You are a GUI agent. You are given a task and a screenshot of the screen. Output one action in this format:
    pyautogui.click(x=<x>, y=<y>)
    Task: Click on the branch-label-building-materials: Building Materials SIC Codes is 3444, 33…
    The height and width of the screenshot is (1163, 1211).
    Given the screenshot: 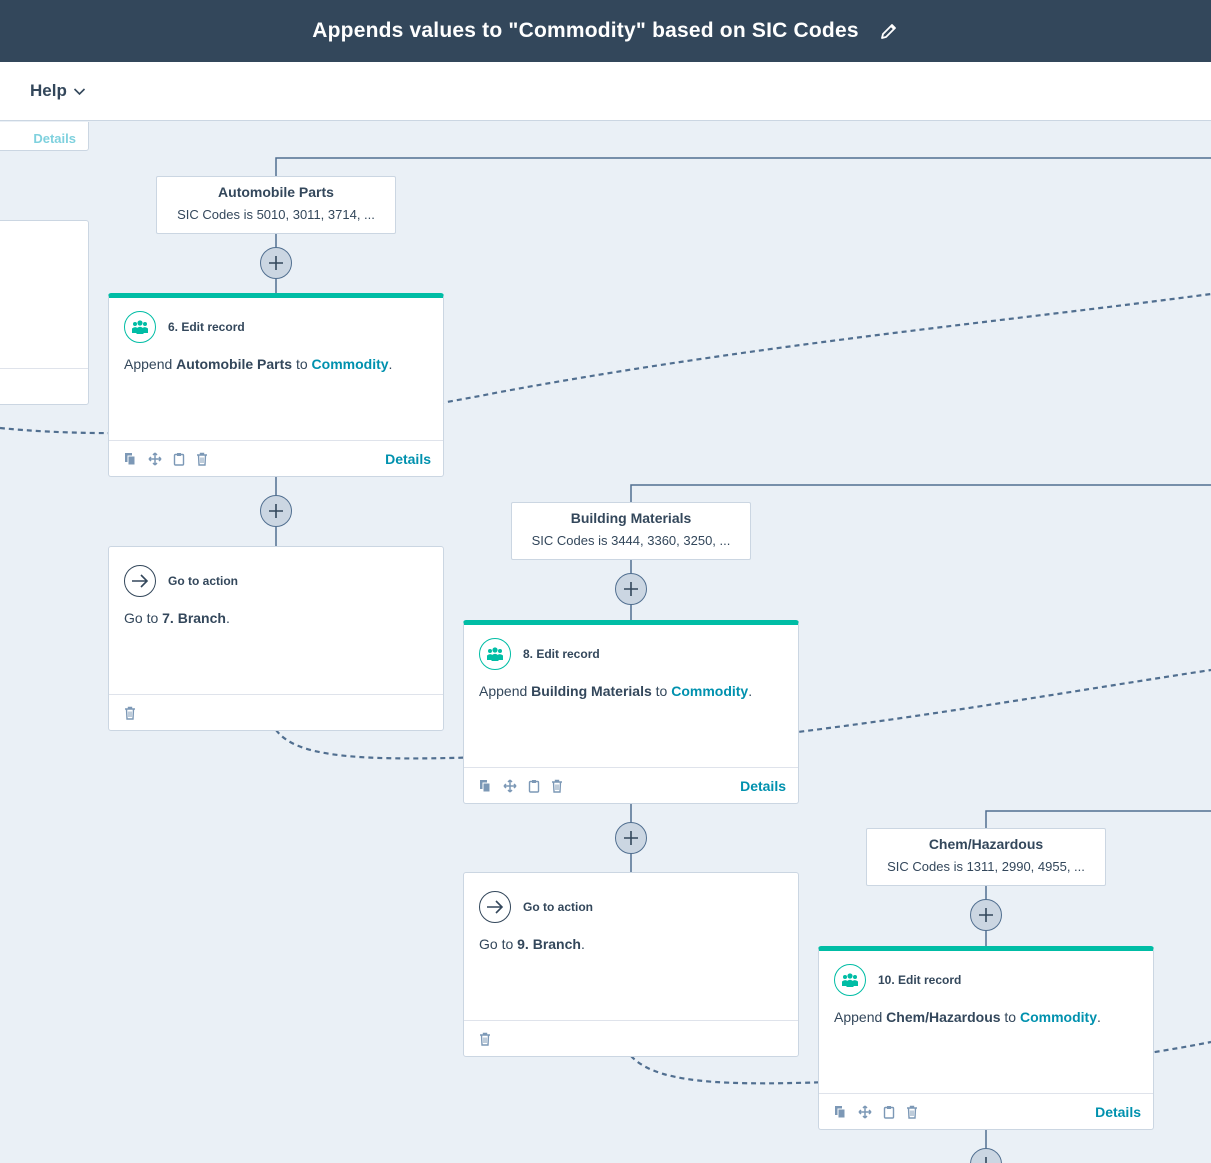 What is the action you would take?
    pyautogui.click(x=631, y=531)
    